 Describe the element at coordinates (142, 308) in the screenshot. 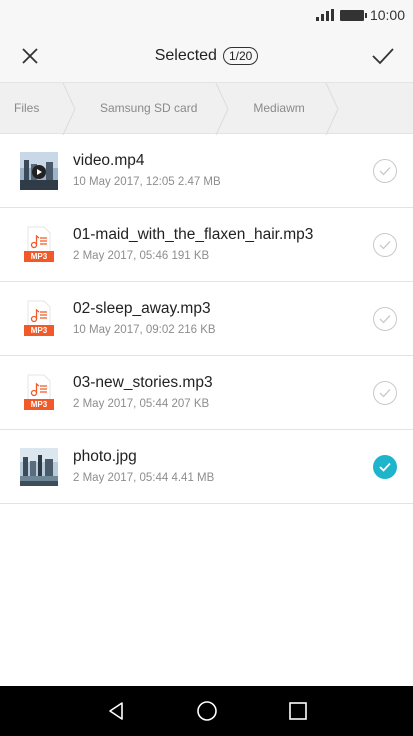

I see `file-name: 02-sleep_away.mp3` at that location.